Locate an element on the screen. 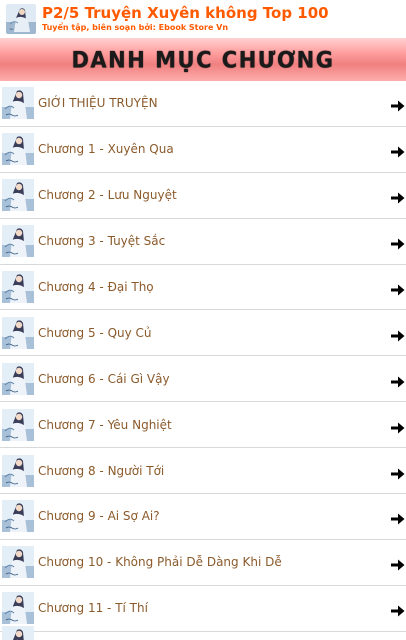 This screenshot has height=640, width=406. chapter-list-item: Chương 4 - Đại Thọ is located at coordinates (203, 287).